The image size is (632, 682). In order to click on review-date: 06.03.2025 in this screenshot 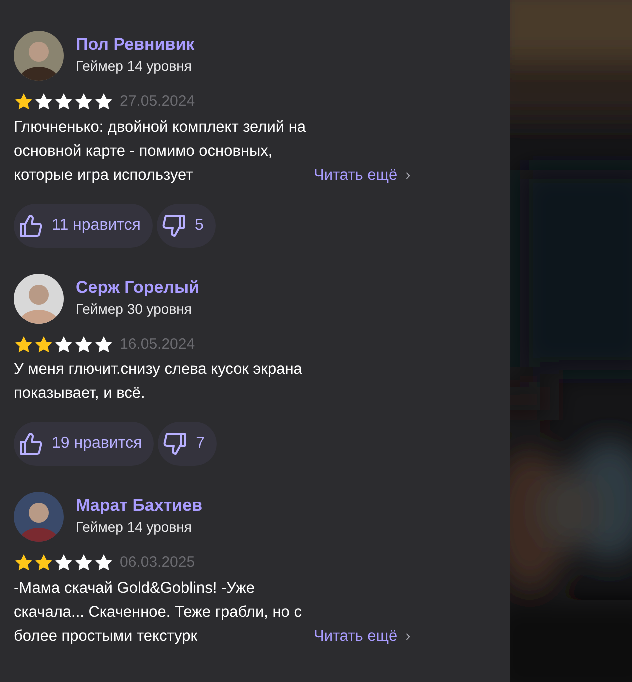, I will do `click(158, 563)`.